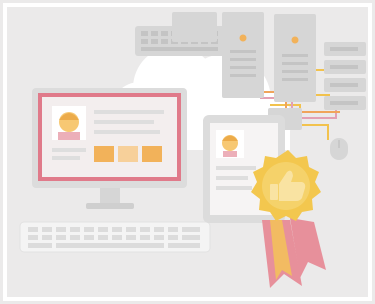 This screenshot has width=375, height=304. I want to click on keyboard-icon, so click(115, 237).